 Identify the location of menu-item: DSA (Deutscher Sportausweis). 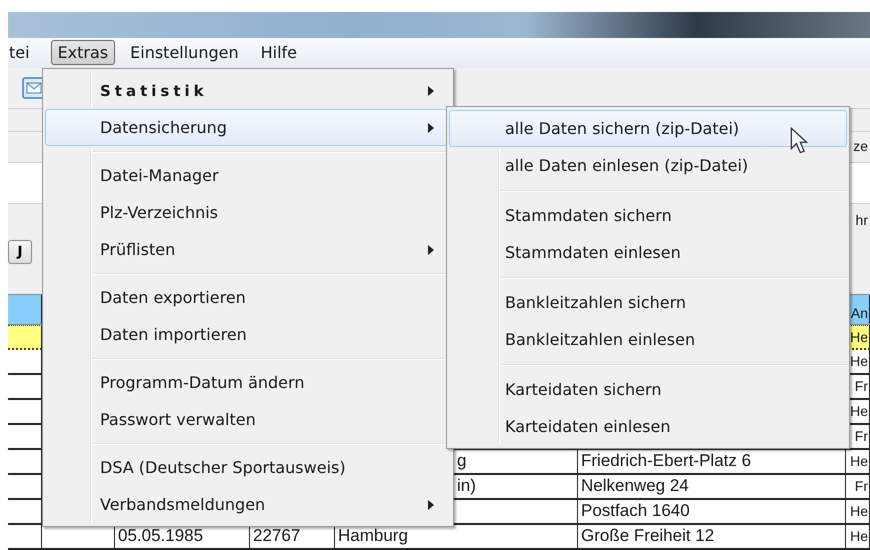
(248, 467).